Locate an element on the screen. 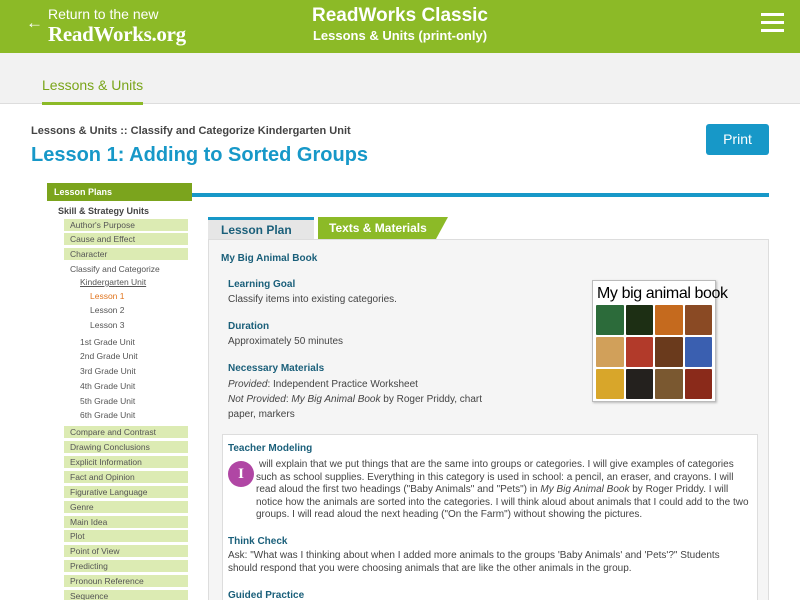  sidebar-item-main-idea: Main Idea is located at coordinates (126, 522).